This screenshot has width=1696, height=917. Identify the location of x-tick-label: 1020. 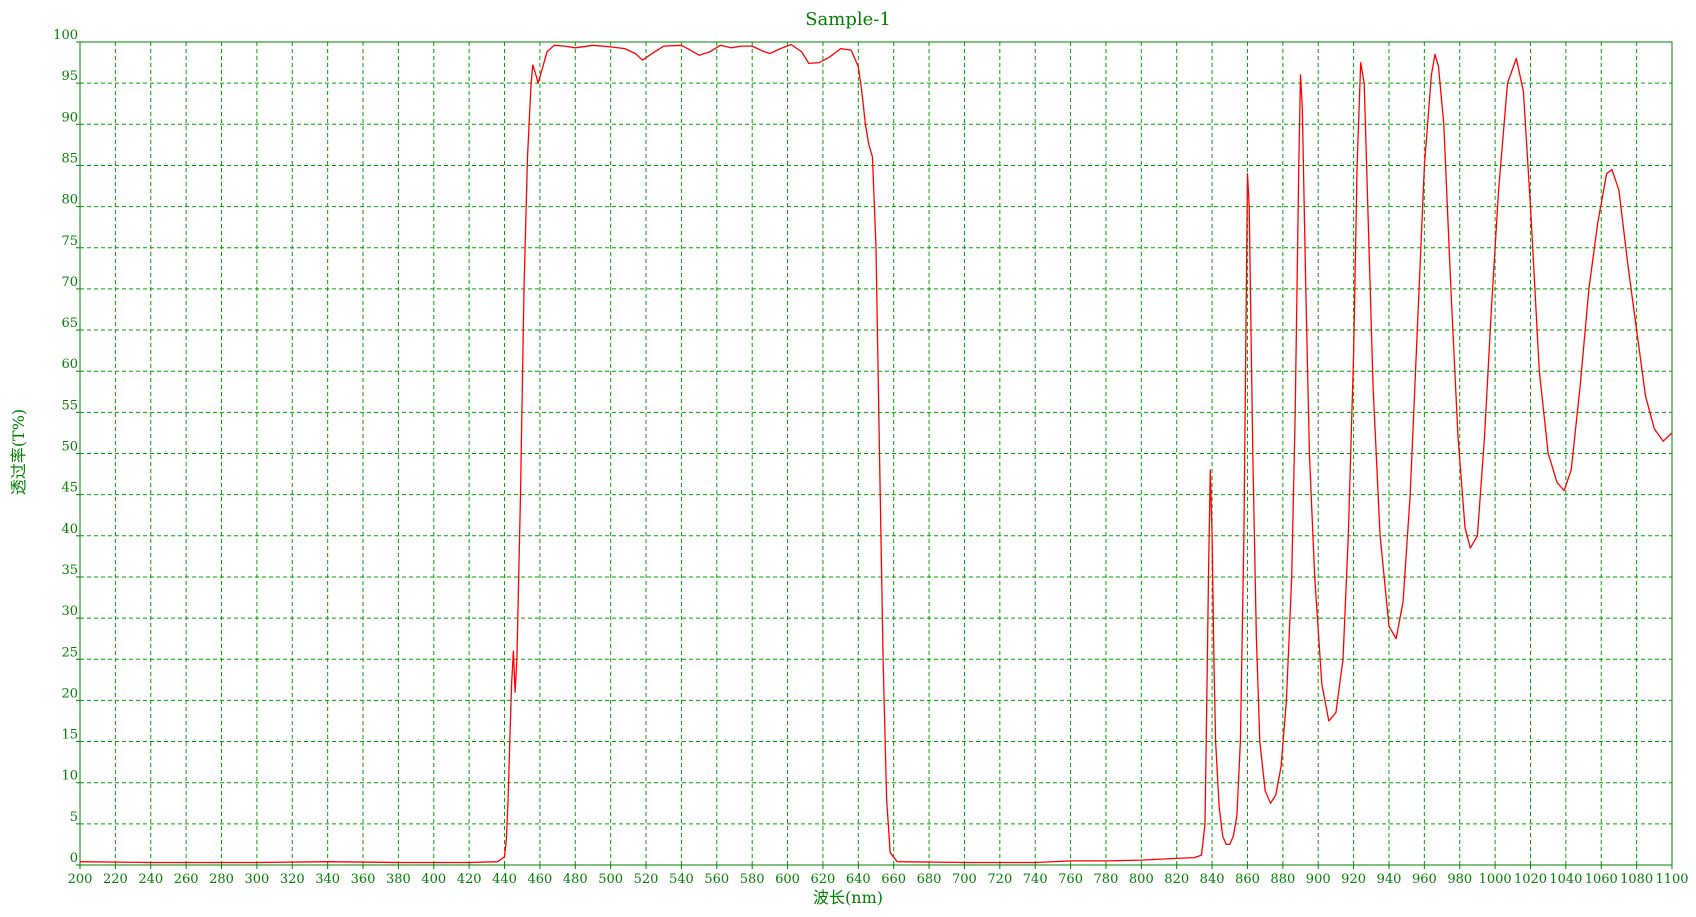
(1530, 879).